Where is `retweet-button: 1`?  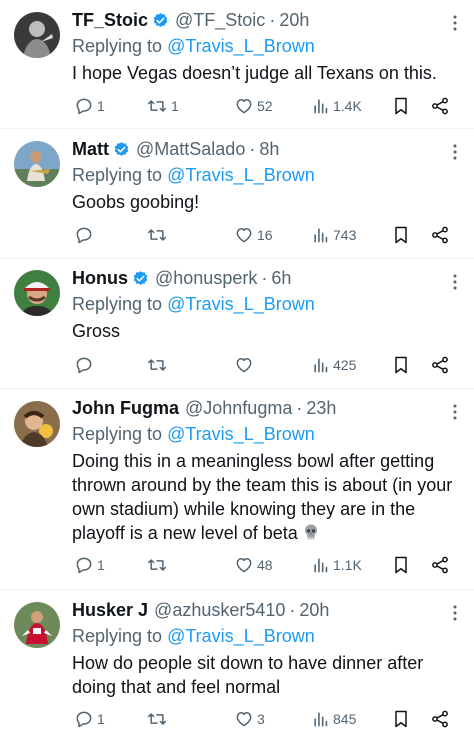 retweet-button: 1 is located at coordinates (162, 106).